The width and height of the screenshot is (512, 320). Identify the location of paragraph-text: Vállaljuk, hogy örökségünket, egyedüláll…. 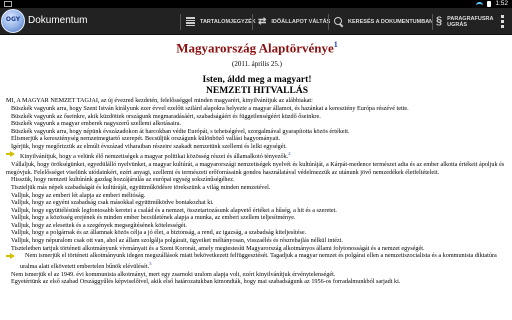
(257, 168).